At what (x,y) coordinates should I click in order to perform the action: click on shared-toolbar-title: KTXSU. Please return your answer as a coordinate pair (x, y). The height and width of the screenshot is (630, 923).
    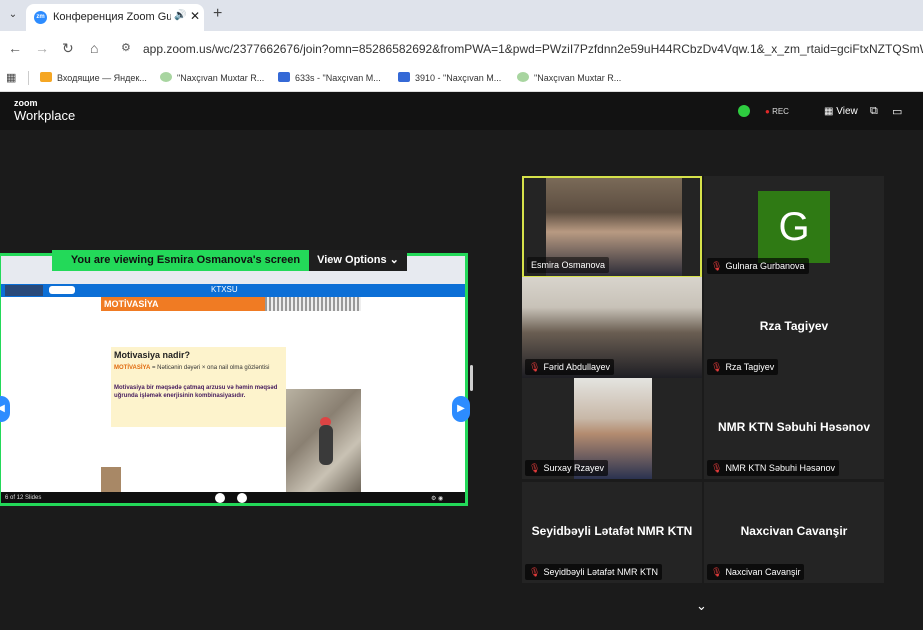
    Looking at the image, I should click on (224, 289).